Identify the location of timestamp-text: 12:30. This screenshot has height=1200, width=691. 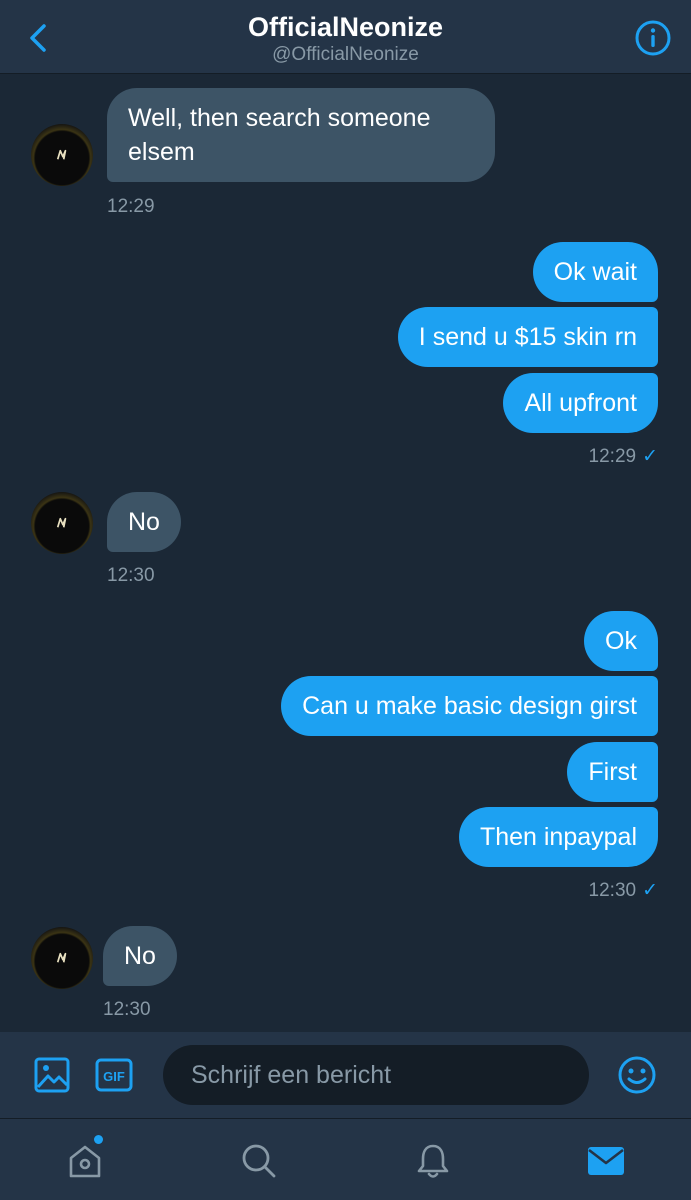
(612, 890).